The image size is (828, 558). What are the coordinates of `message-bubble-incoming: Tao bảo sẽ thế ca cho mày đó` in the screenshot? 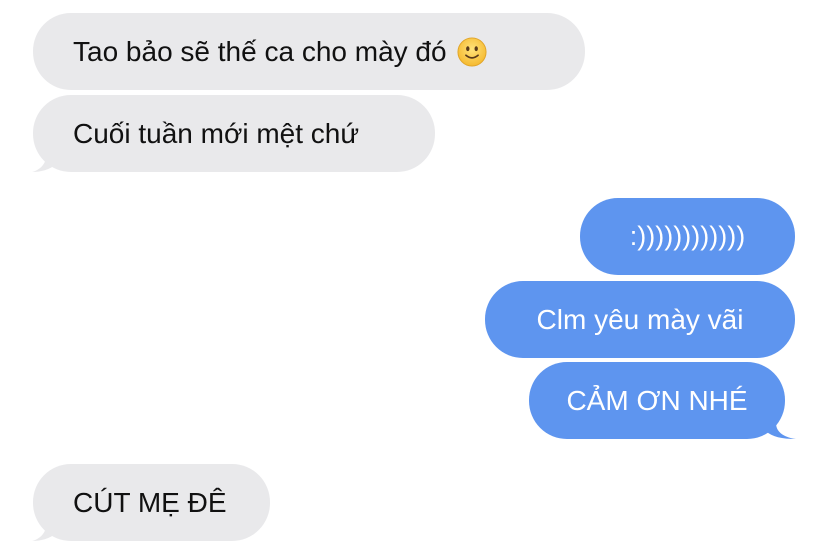 It's located at (309, 51).